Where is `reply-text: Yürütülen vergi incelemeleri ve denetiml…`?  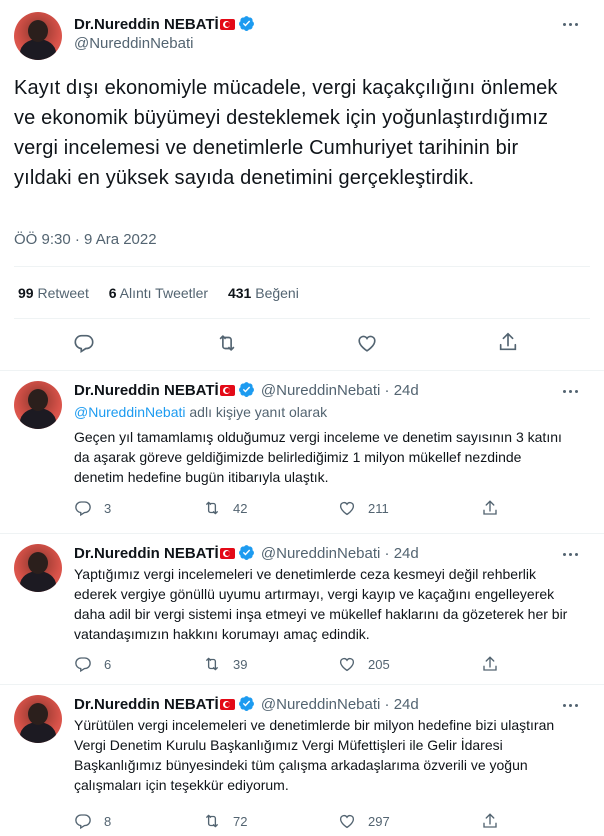 reply-text: Yürütülen vergi incelemeleri ve denetiml… is located at coordinates (314, 755).